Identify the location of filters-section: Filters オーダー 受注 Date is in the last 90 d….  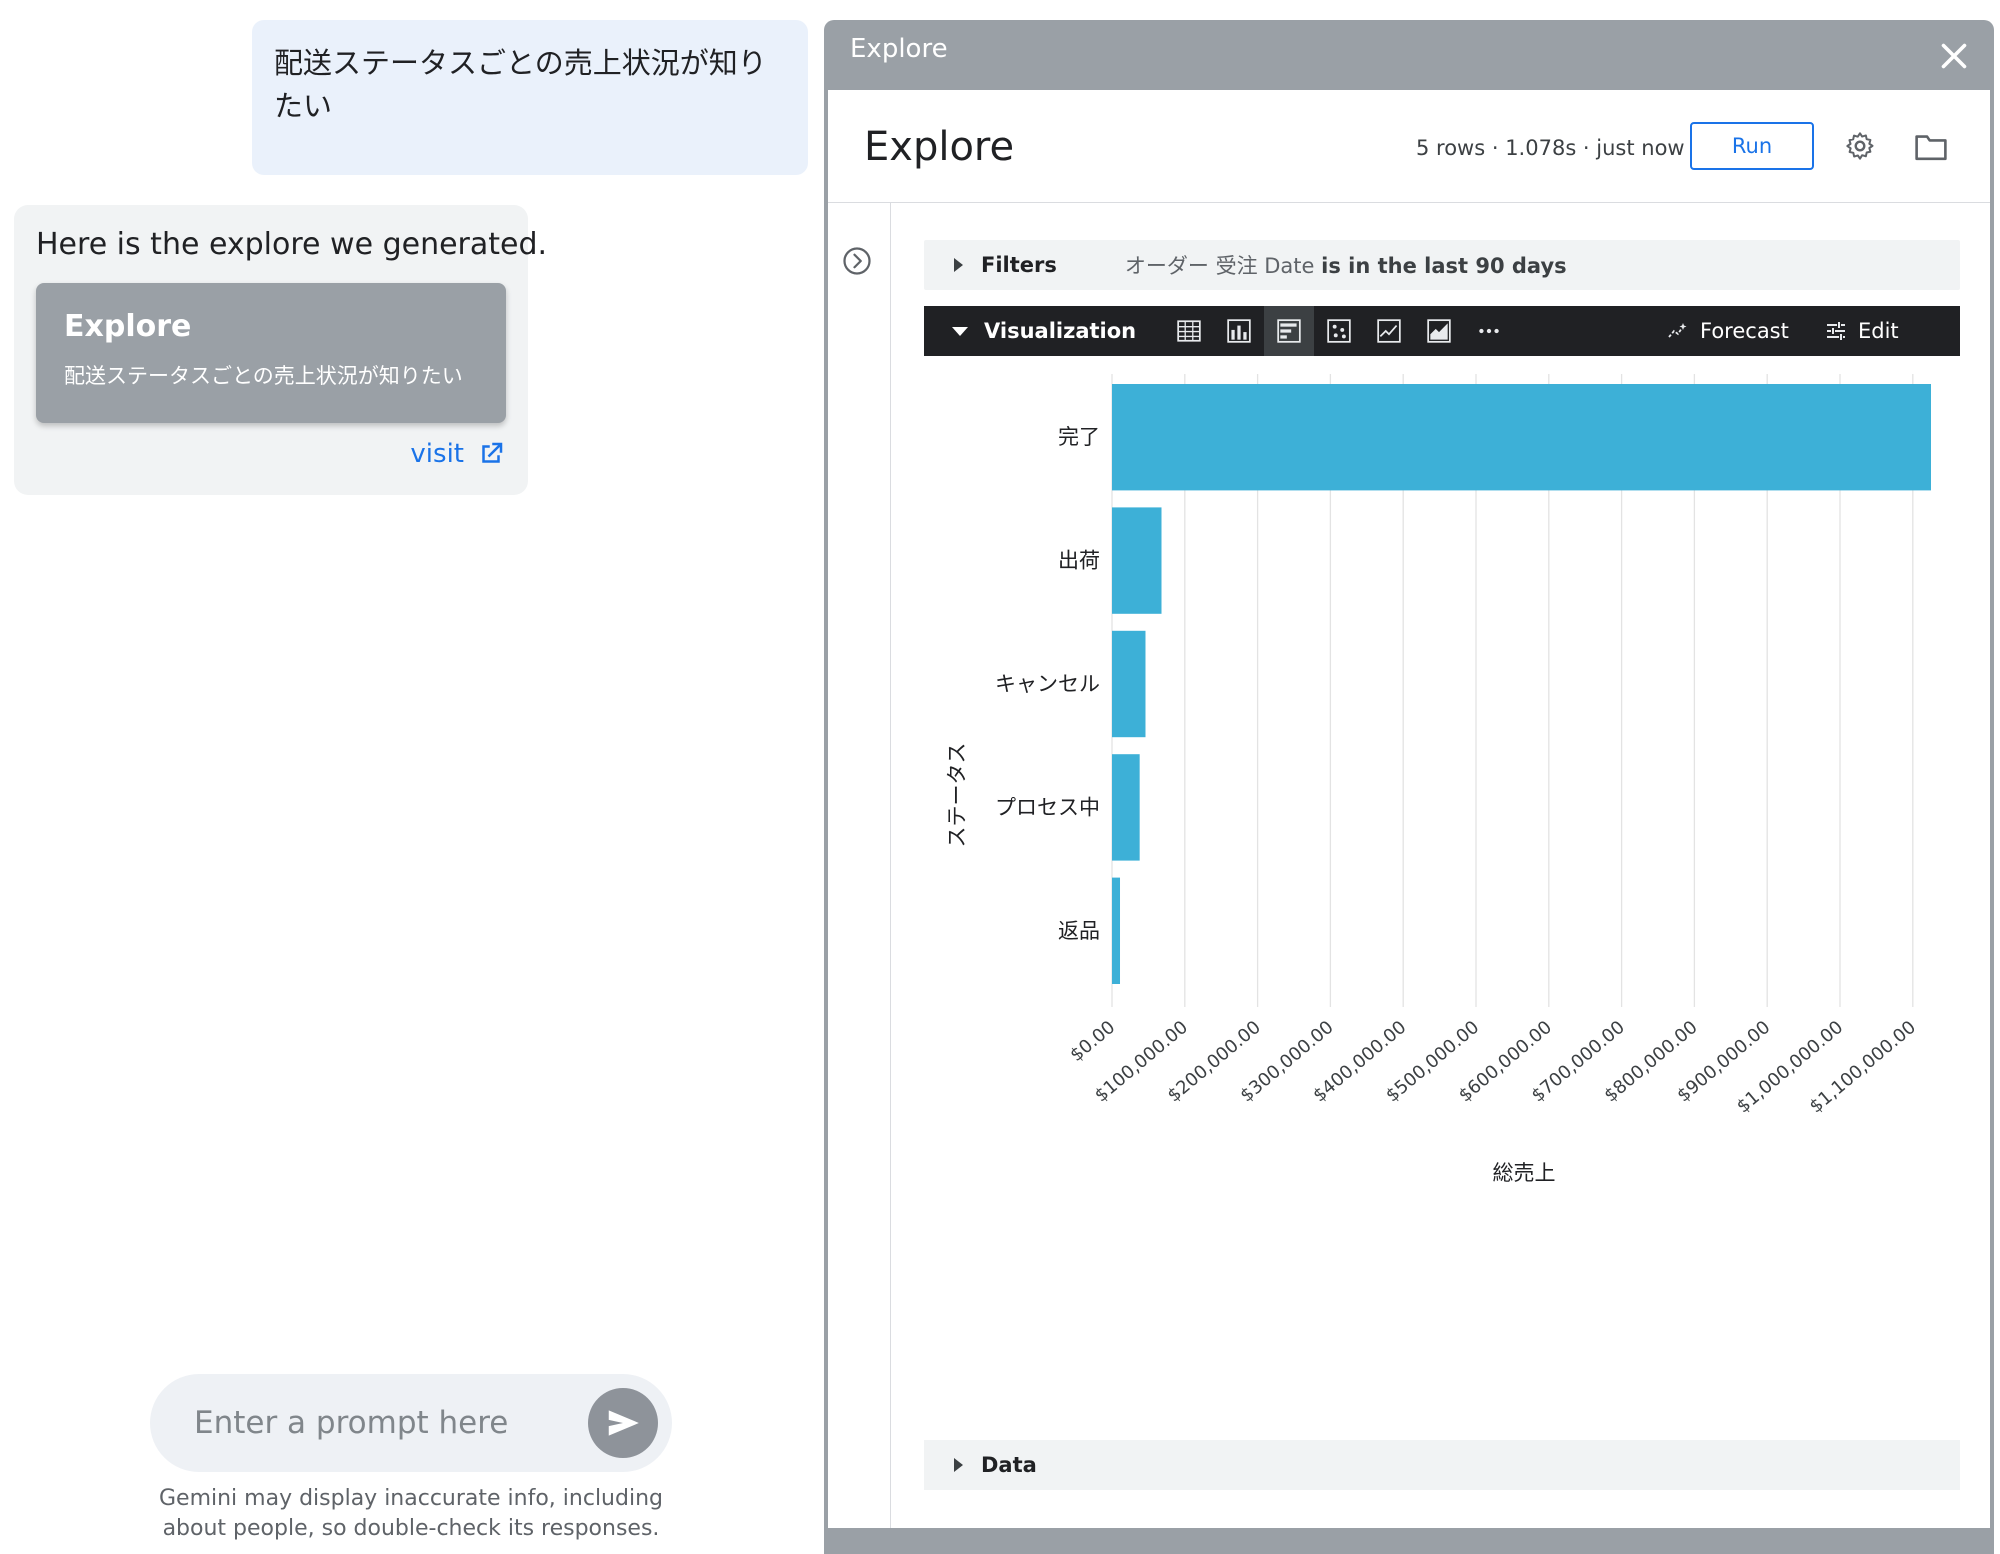
(1442, 265).